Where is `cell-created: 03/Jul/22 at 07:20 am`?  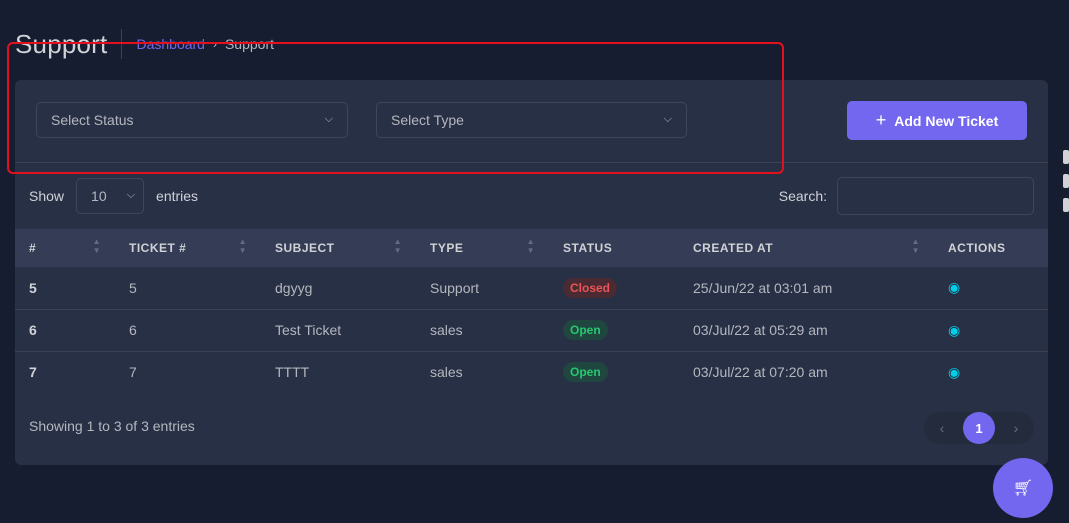 cell-created: 03/Jul/22 at 07:20 am is located at coordinates (760, 372).